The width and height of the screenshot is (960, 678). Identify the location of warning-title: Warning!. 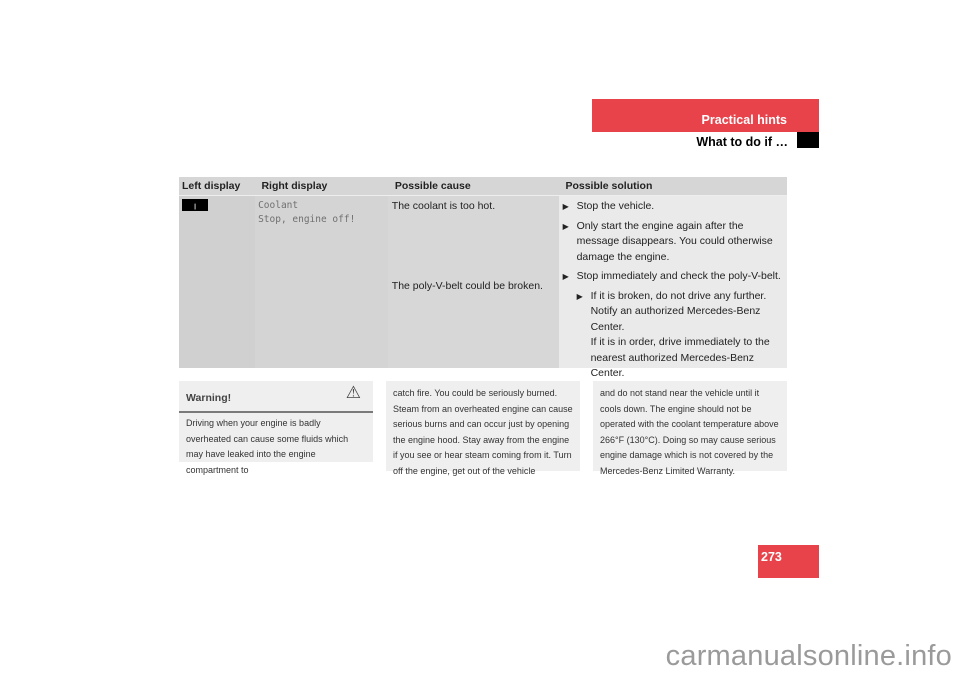
(209, 398).